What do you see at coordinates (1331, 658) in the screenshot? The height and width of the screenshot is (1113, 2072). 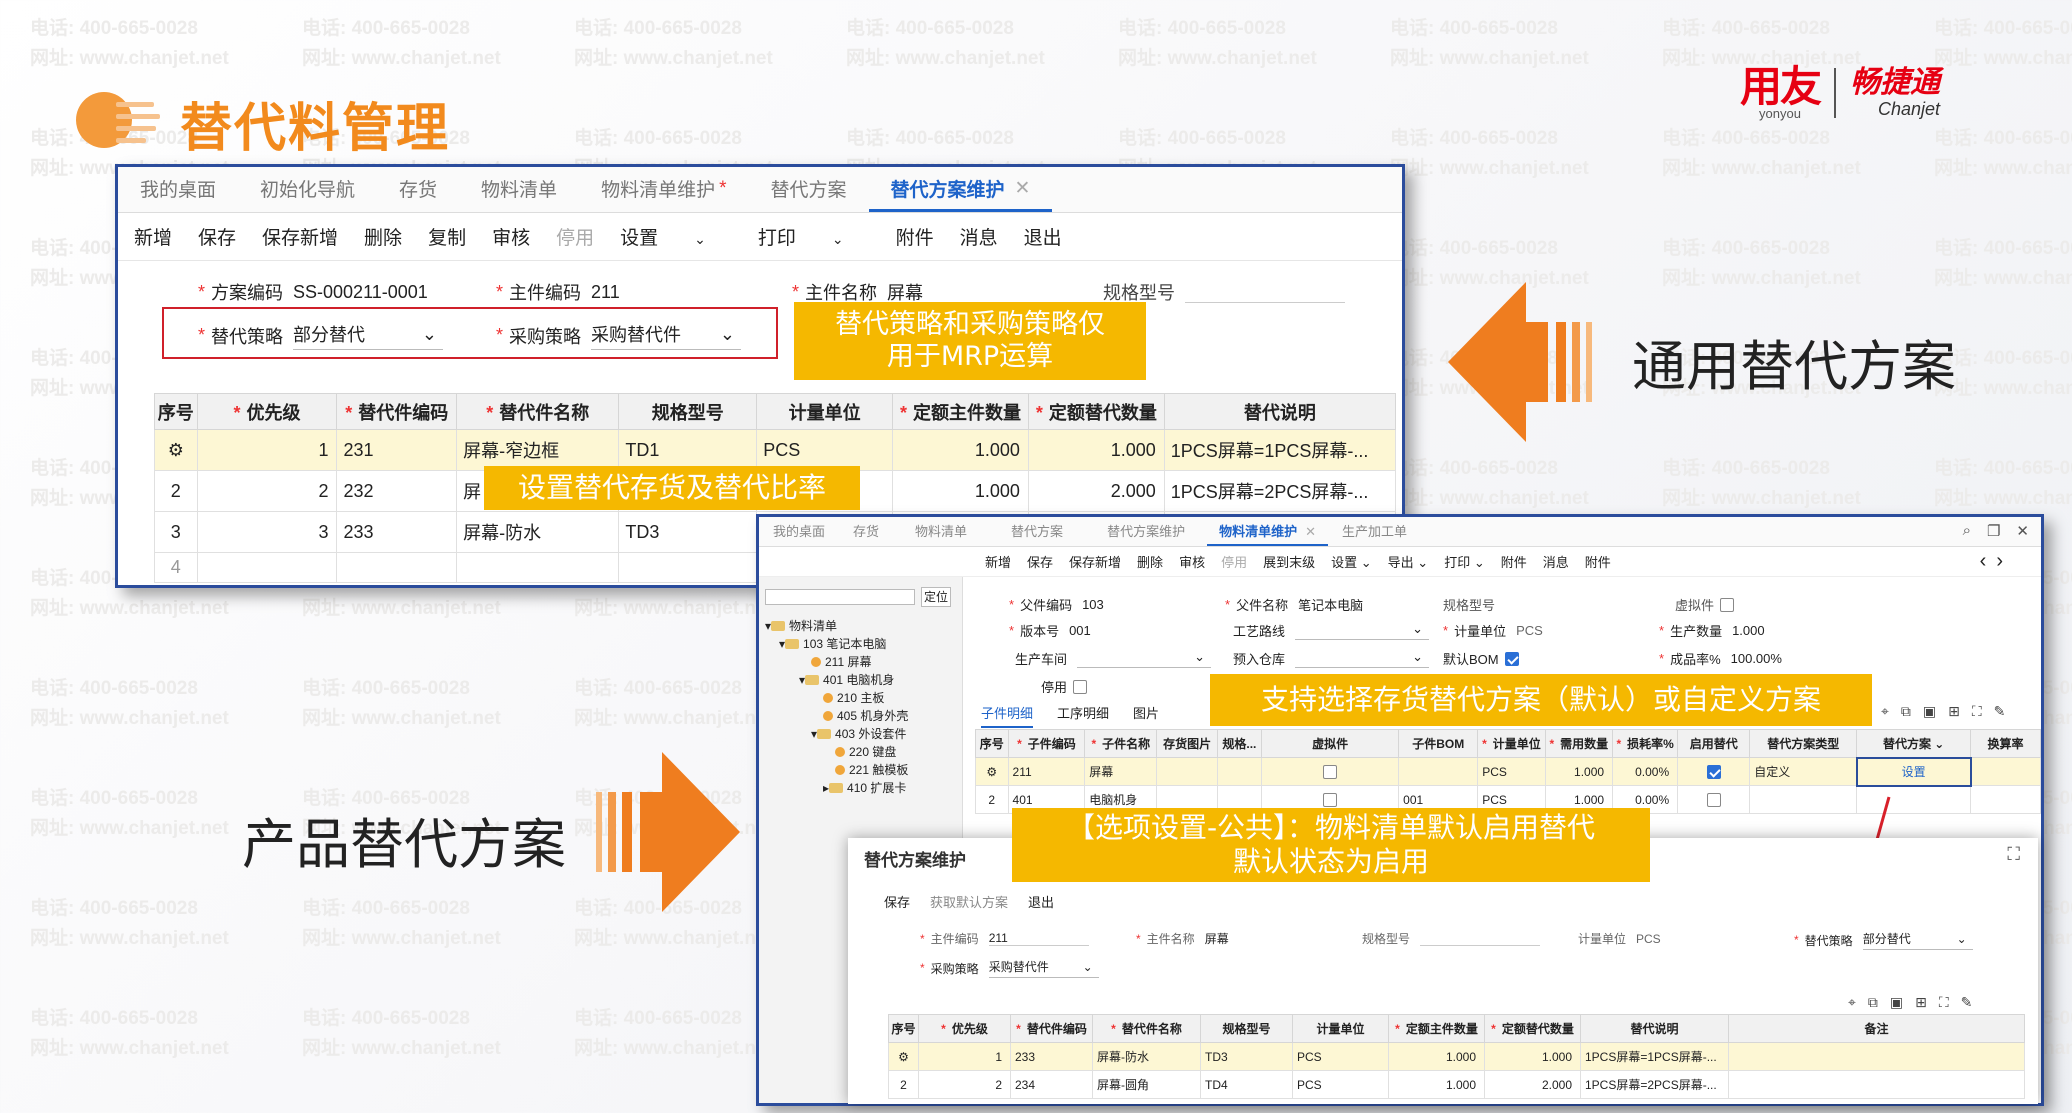 I see `warehouse-select: 预入仓库 ⌄` at bounding box center [1331, 658].